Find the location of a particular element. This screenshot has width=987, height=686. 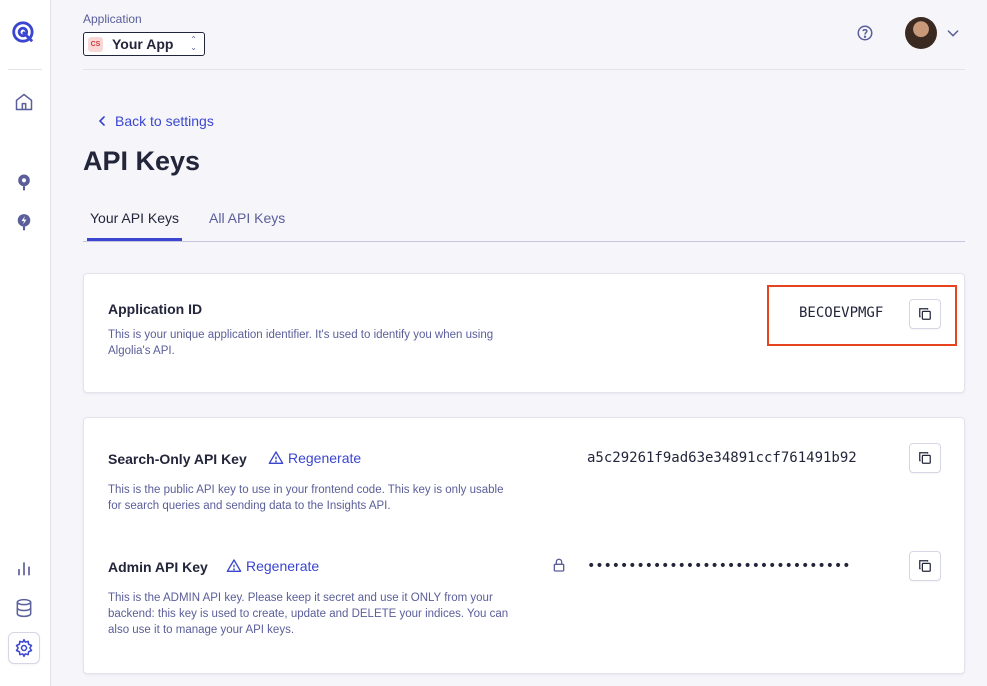

algolia-logo-icon is located at coordinates (24, 32).